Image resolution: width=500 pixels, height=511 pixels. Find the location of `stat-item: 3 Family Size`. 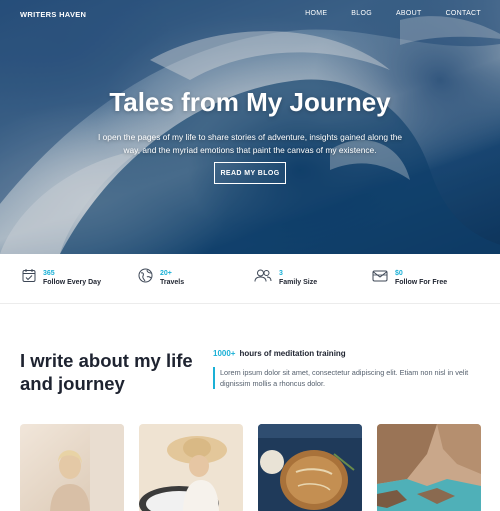

stat-item: 3 Family Size is located at coordinates (285, 278).